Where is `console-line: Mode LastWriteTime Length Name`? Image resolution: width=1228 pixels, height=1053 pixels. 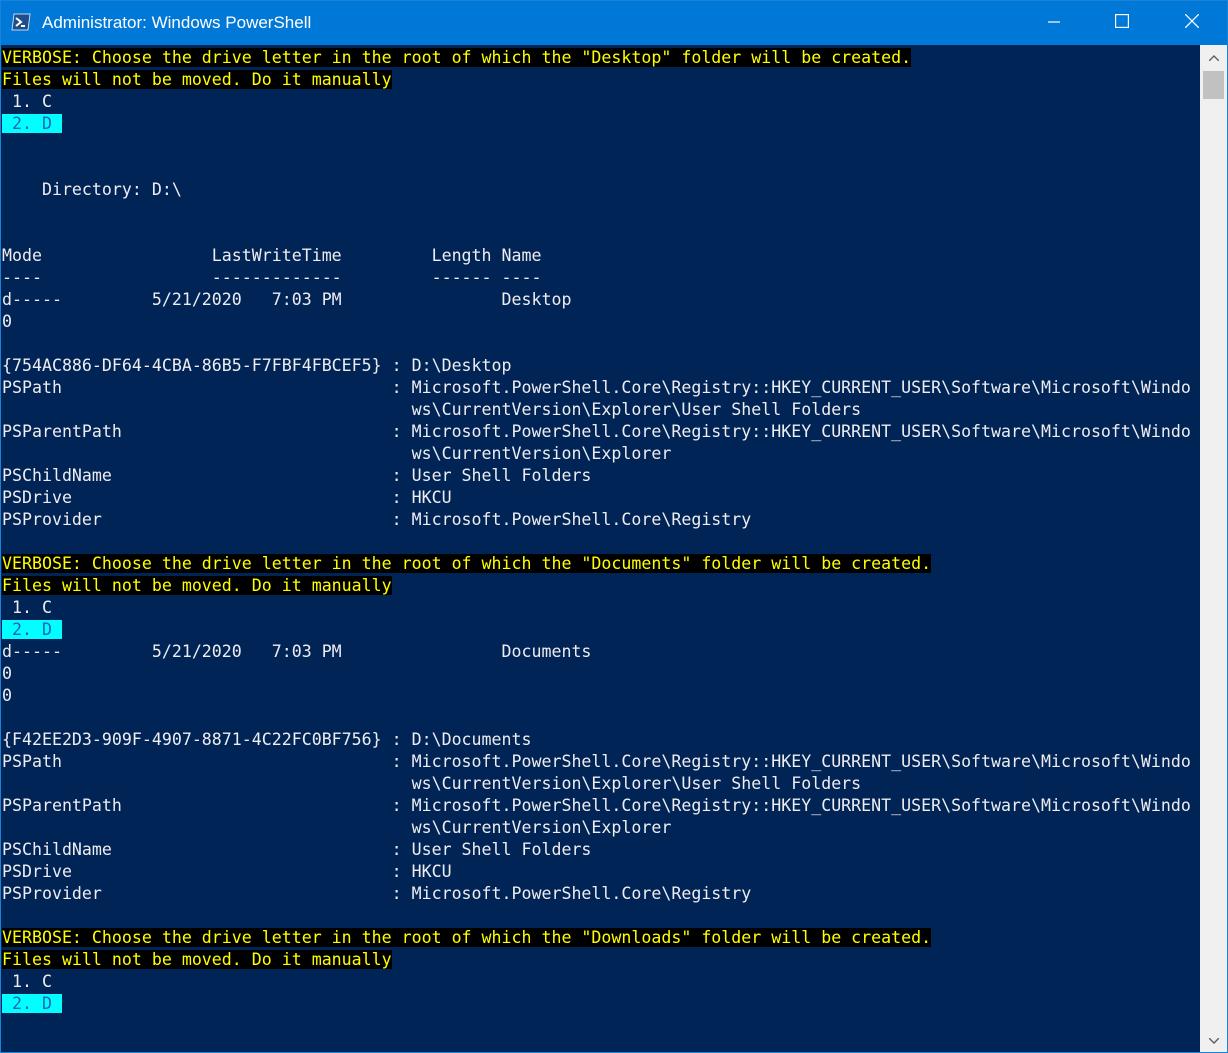 console-line: Mode LastWriteTime Length Name is located at coordinates (596, 256).